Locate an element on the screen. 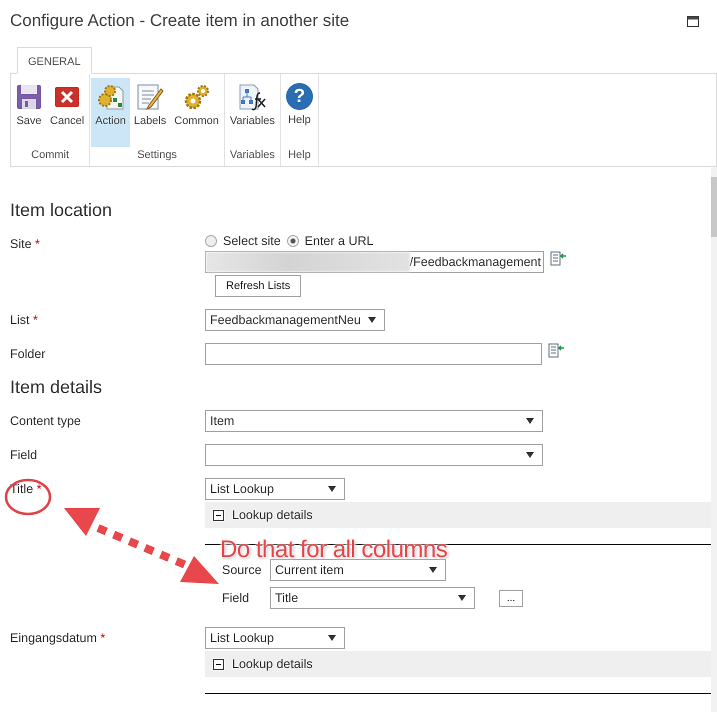  field-label: Content type is located at coordinates (45, 420).